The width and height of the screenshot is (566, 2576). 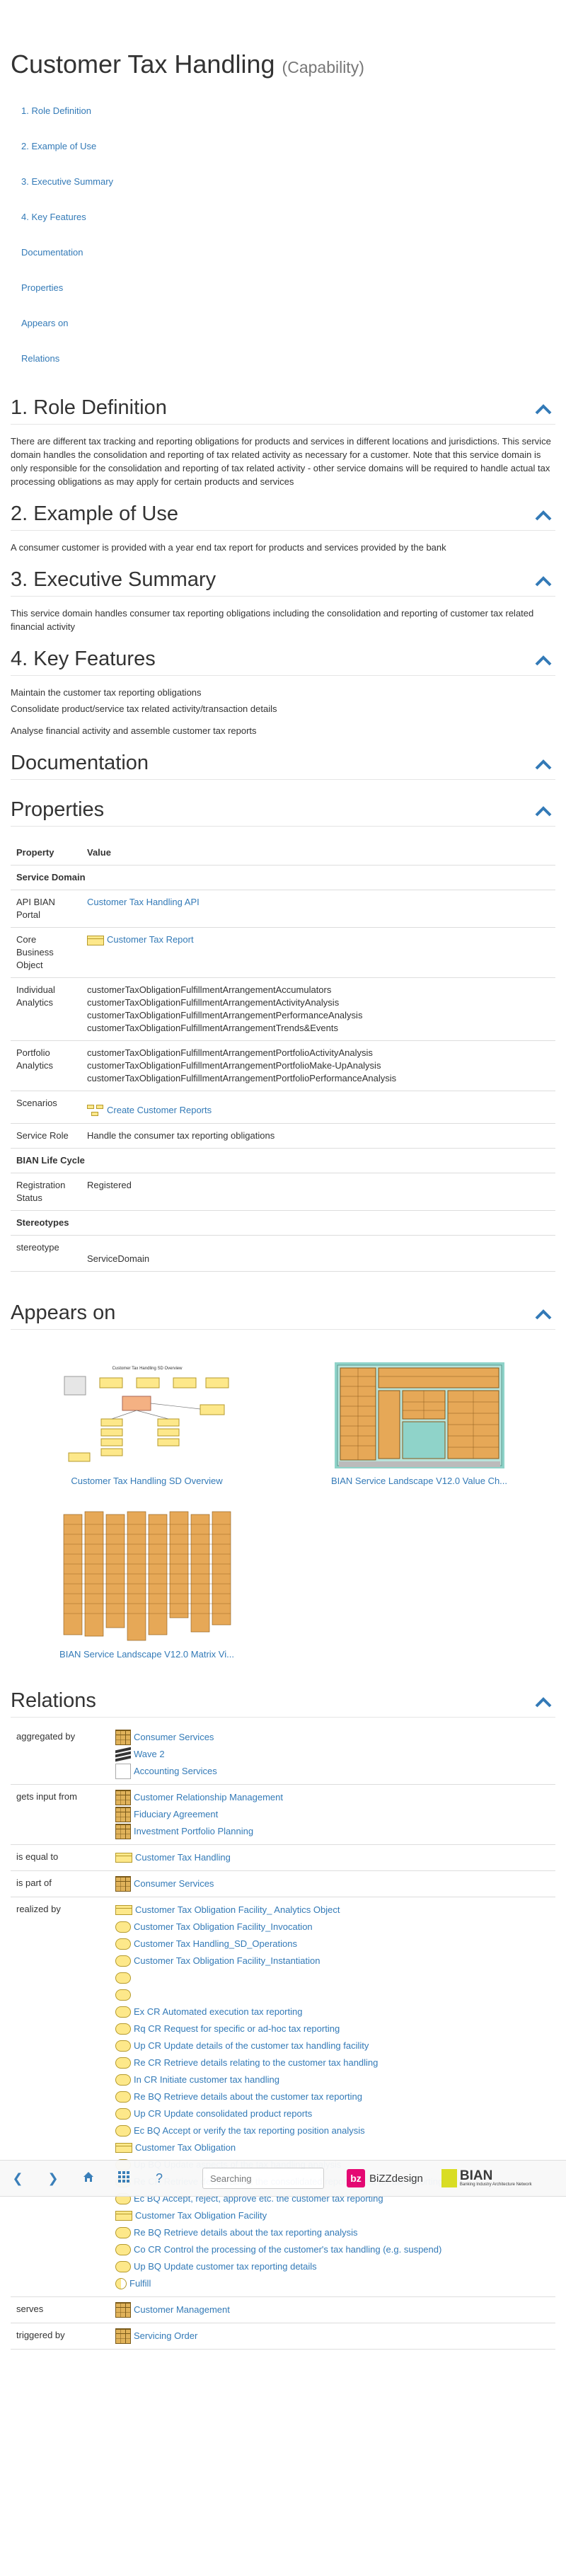 I want to click on relation-label: serves, so click(x=60, y=2310).